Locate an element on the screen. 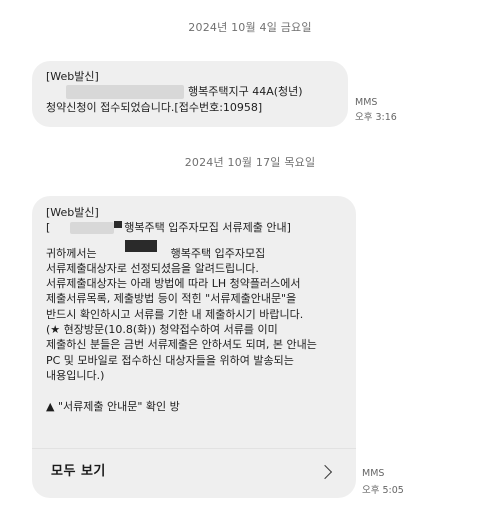 The image size is (500, 521). message-line: 귀하께서는 행복주택 입주자모집 is located at coordinates (195, 250).